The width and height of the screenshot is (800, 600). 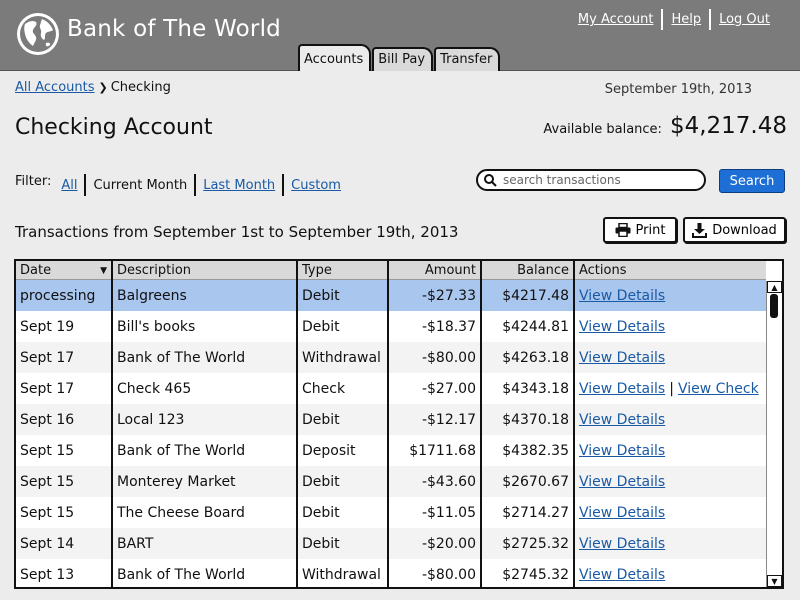 I want to click on cell-description: Monterey Market, so click(x=204, y=481).